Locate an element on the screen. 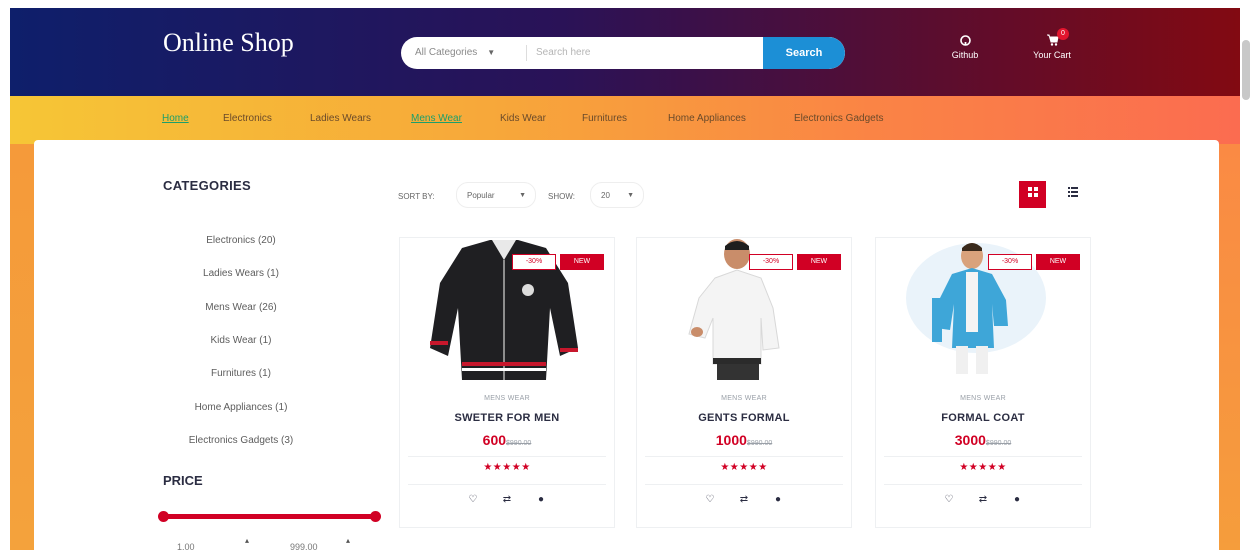 The height and width of the screenshot is (550, 1250). nav-item-home: Home is located at coordinates (175, 118).